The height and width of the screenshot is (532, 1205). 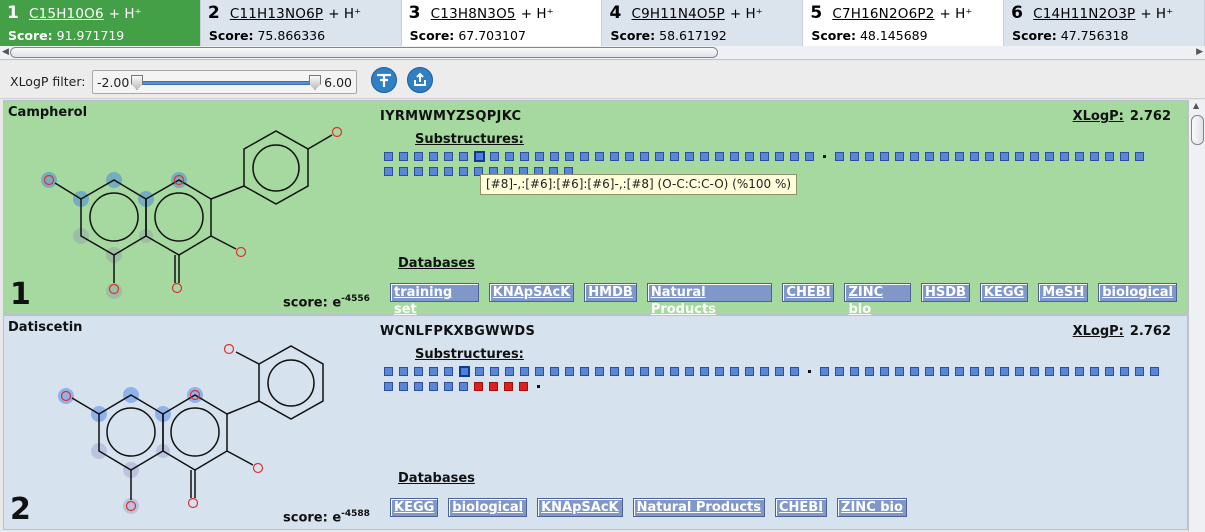 What do you see at coordinates (5, 52) in the screenshot?
I see `scroll-left-icon: ◀` at bounding box center [5, 52].